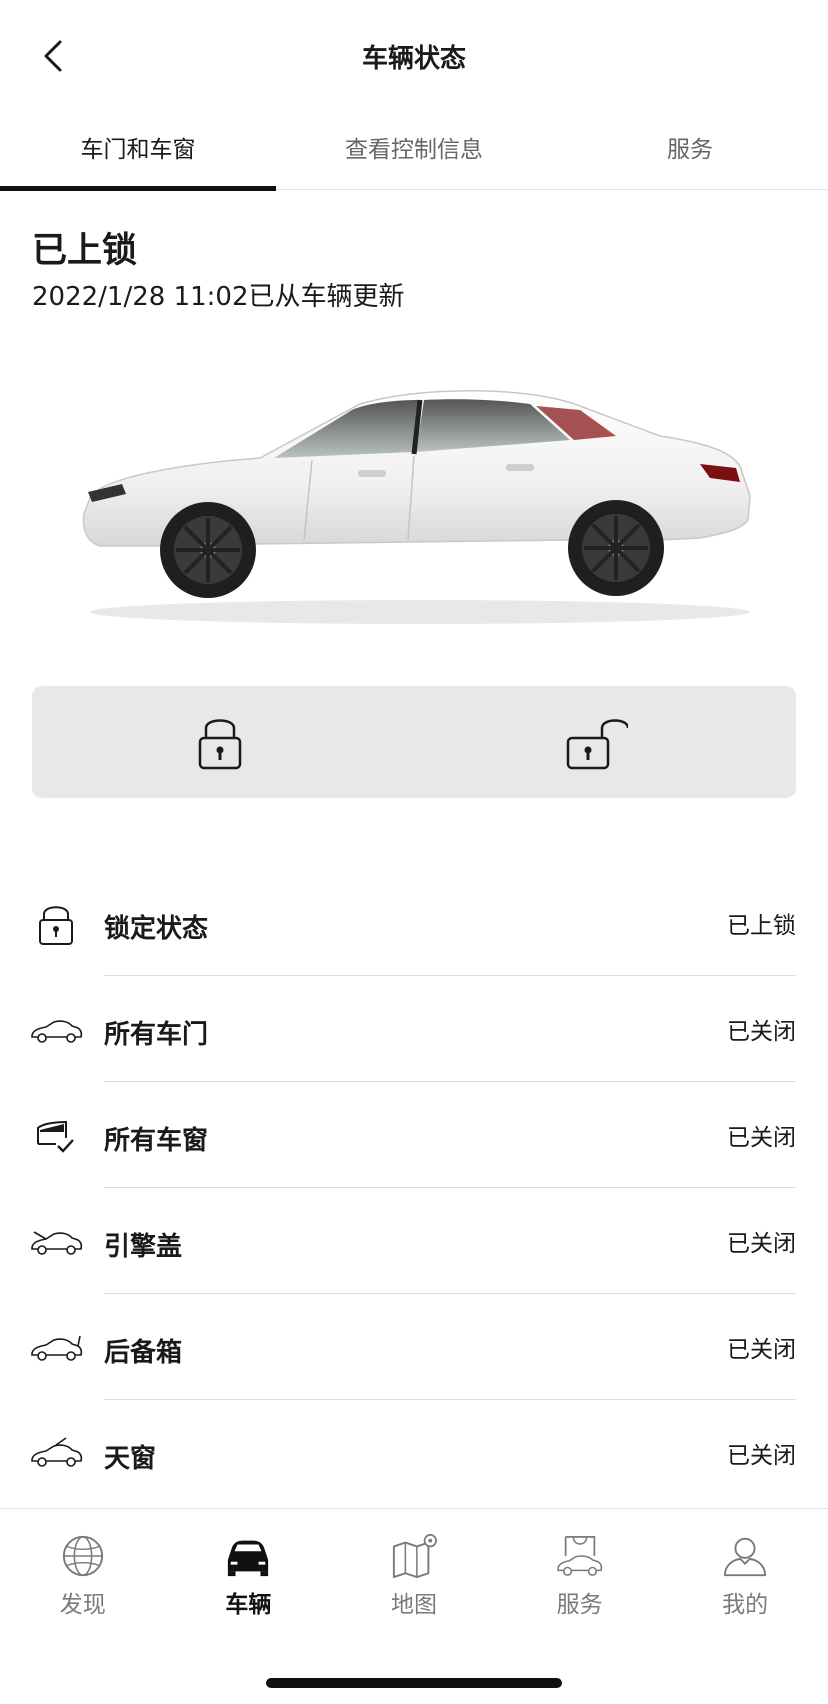 This screenshot has width=828, height=1704. Describe the element at coordinates (416, 507) in the screenshot. I see `car-image` at that location.